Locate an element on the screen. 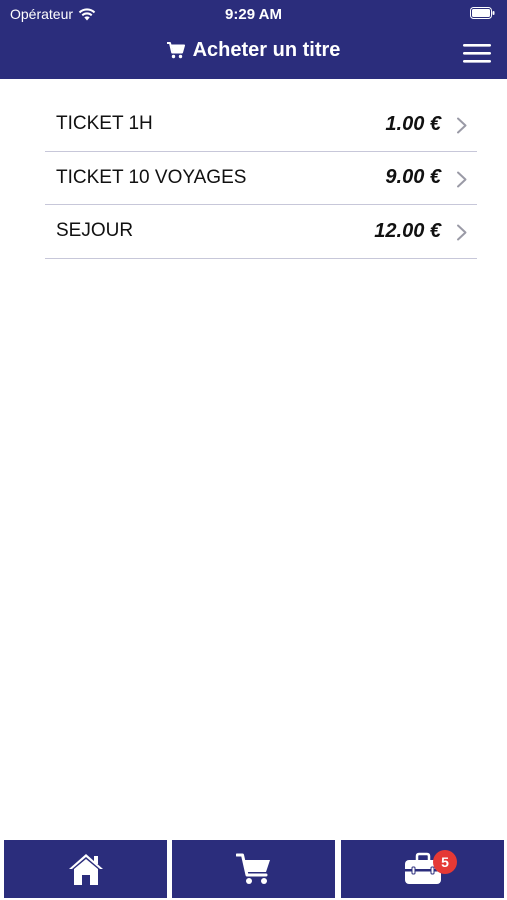 The image size is (507, 900). ticket-price: 12.00 € is located at coordinates (407, 230).